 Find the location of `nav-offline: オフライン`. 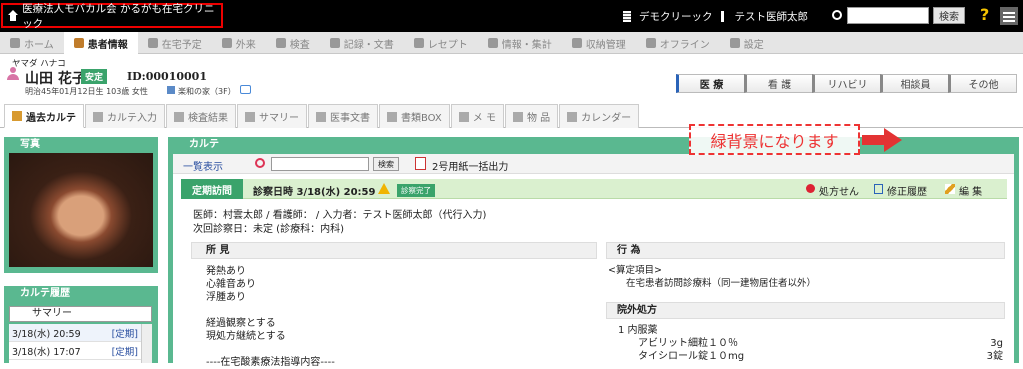

nav-offline: オフライン is located at coordinates (678, 43).